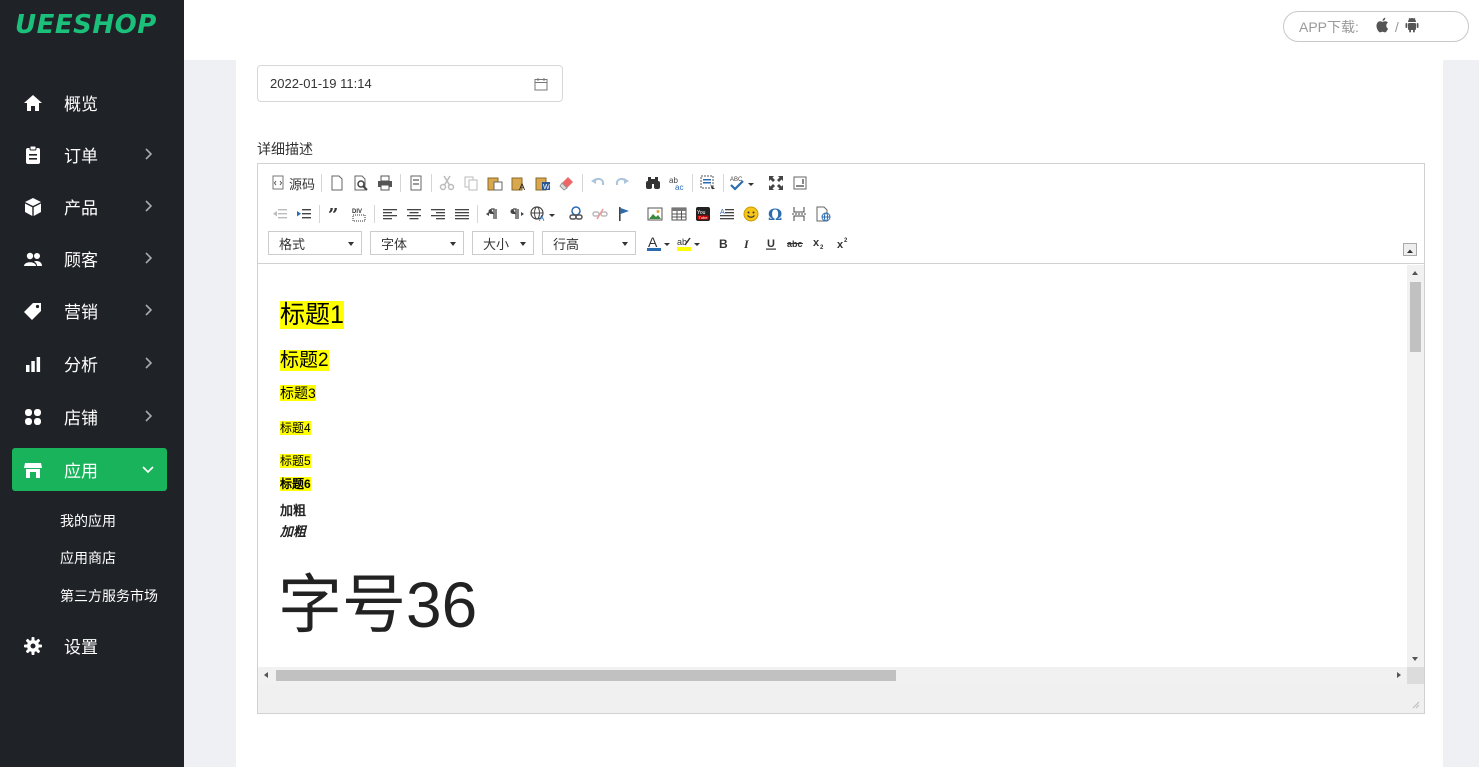  I want to click on align-right-button, so click(438, 214).